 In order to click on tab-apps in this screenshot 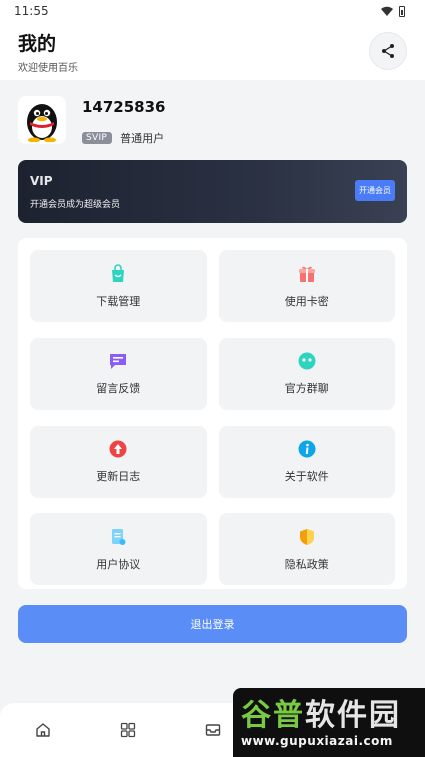, I will do `click(127, 730)`.